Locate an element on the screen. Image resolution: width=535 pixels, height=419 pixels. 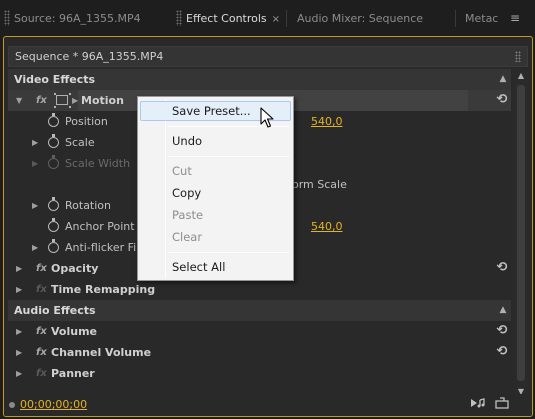
tab-audio-mixer: Audio Mixer: Sequence is located at coordinates (372, 18).